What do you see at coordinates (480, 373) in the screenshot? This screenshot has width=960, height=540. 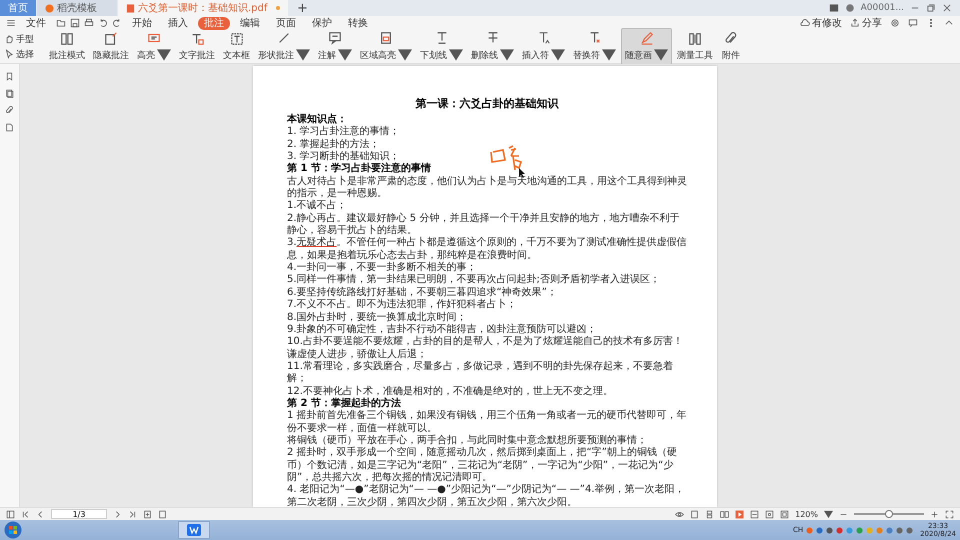 I see `paragraph: 11.常看理论，多实践磨合，尽量多占，多做记录，遇到不明的卦先保存起来，不要急着解；` at bounding box center [480, 373].